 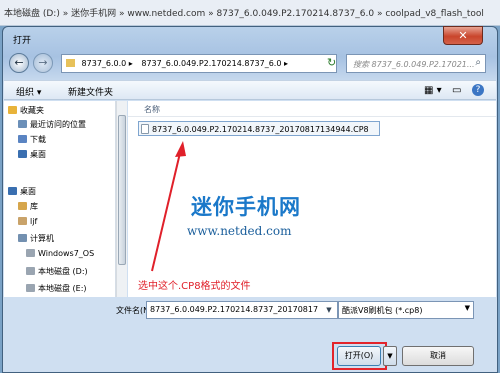 What do you see at coordinates (359, 356) in the screenshot?
I see `open-button: 打开(O)` at bounding box center [359, 356].